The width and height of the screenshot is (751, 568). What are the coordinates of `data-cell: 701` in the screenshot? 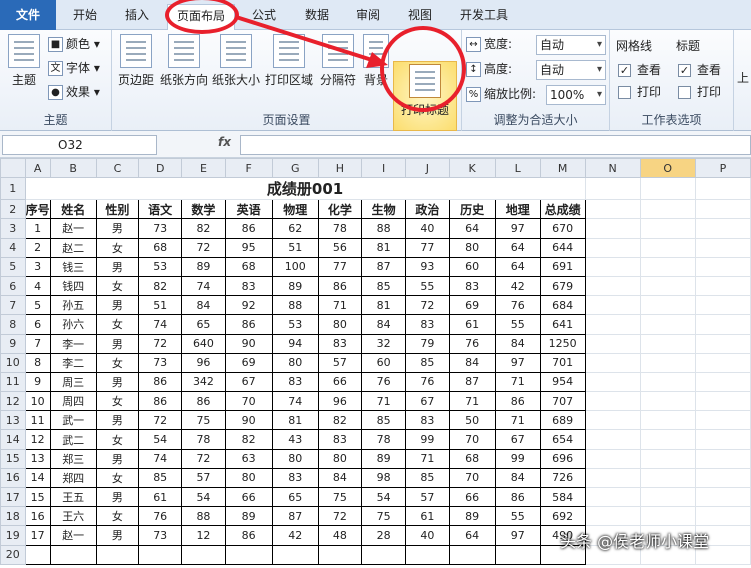 It's located at (562, 362).